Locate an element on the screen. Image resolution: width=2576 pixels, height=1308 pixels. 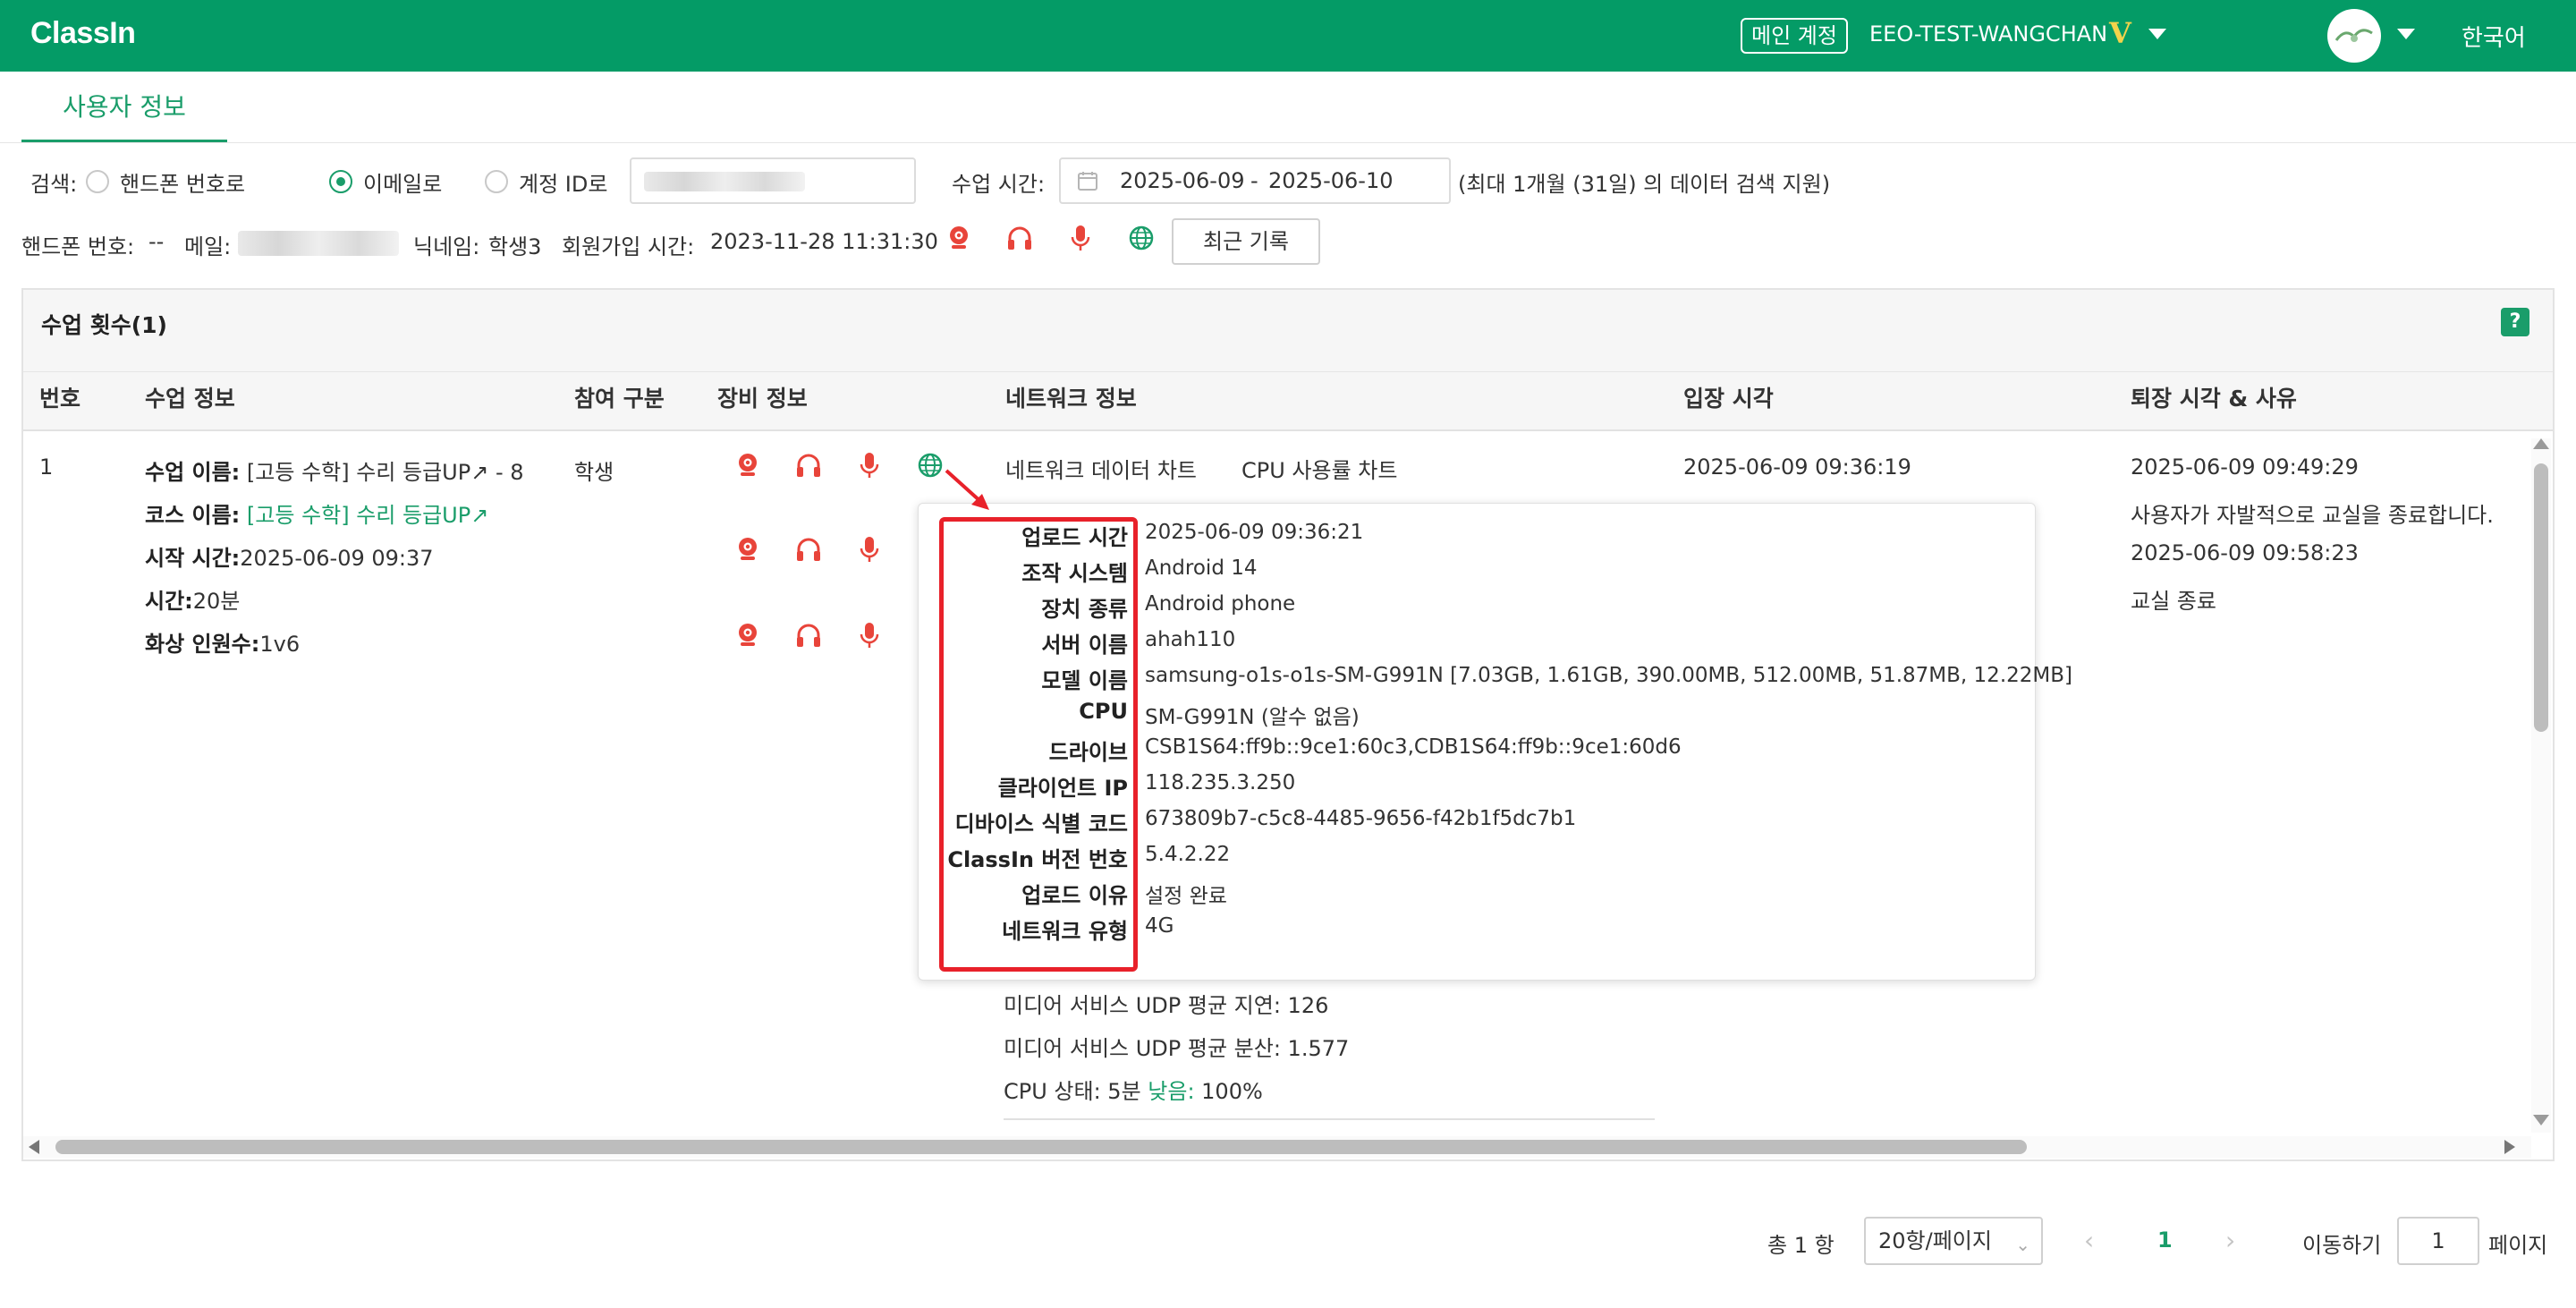
help-icon: ? is located at coordinates (2515, 322).